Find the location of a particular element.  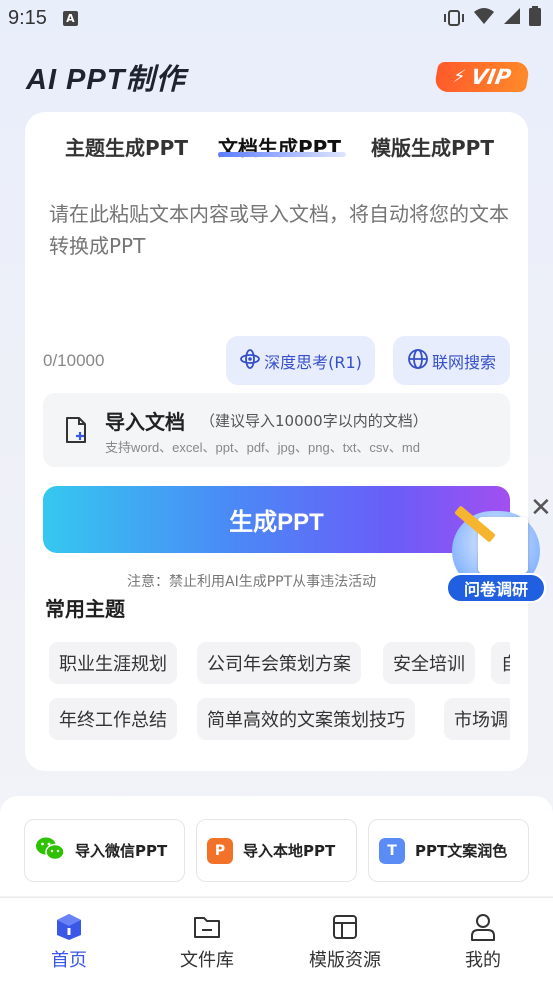

tab-topic: 主题生成PPT is located at coordinates (126, 146).